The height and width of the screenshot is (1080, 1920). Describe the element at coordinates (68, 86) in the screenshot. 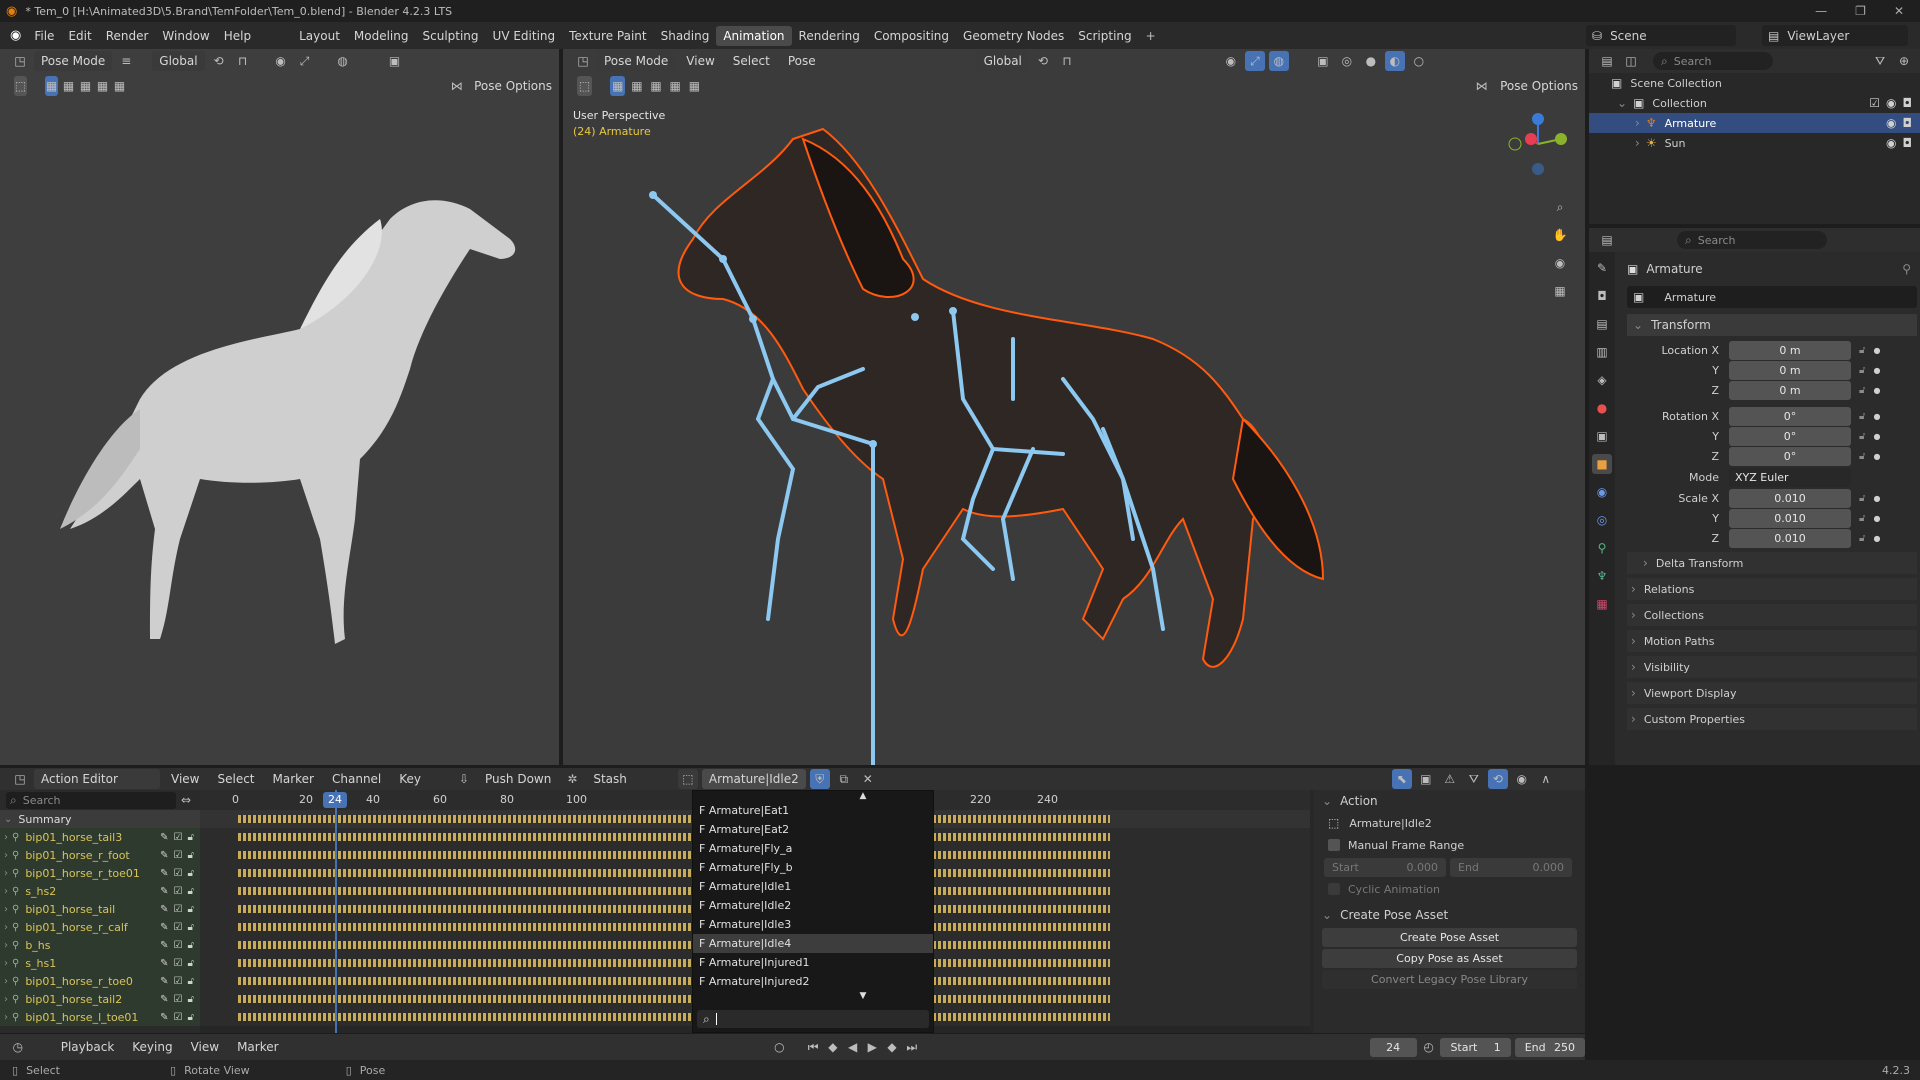

I see `select-extend-icon: ▦` at that location.